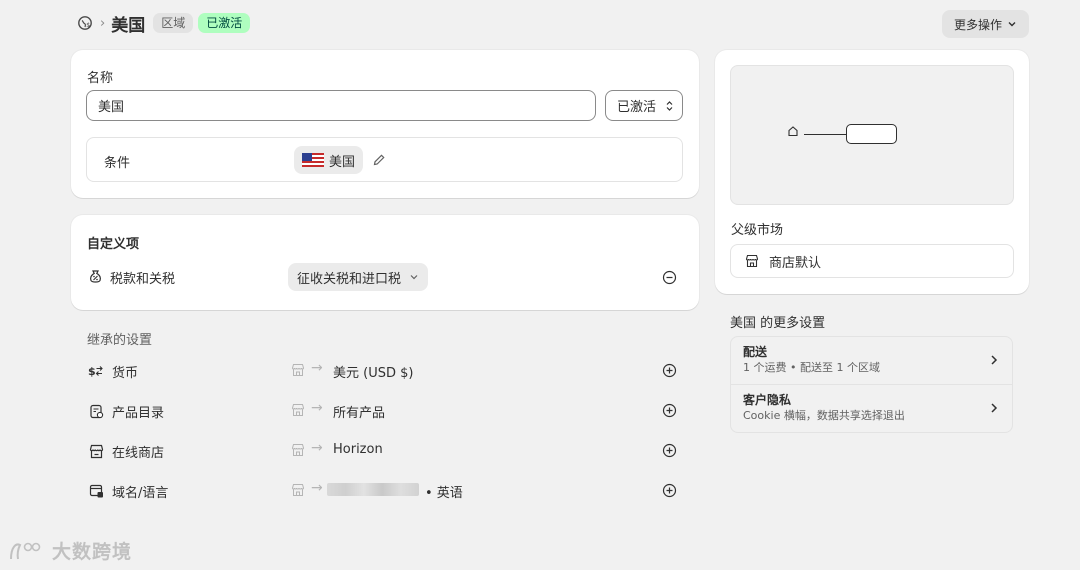  I want to click on inherited-row-label-online-store: 在线商店, so click(138, 453).